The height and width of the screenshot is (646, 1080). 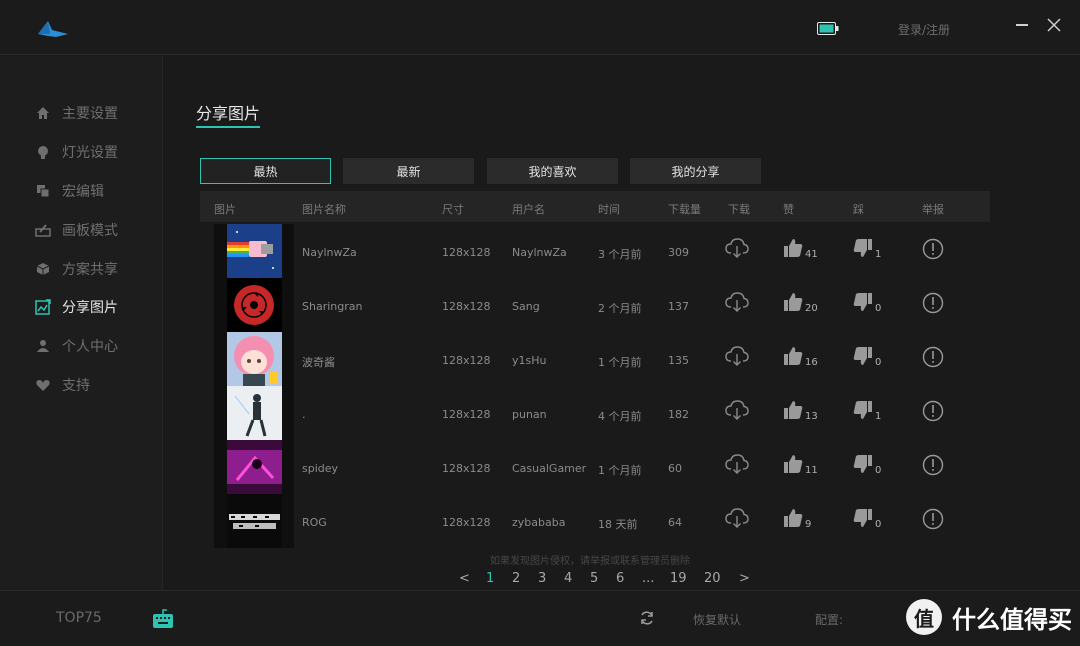 What do you see at coordinates (924, 617) in the screenshot?
I see `watermark-badge: 值` at bounding box center [924, 617].